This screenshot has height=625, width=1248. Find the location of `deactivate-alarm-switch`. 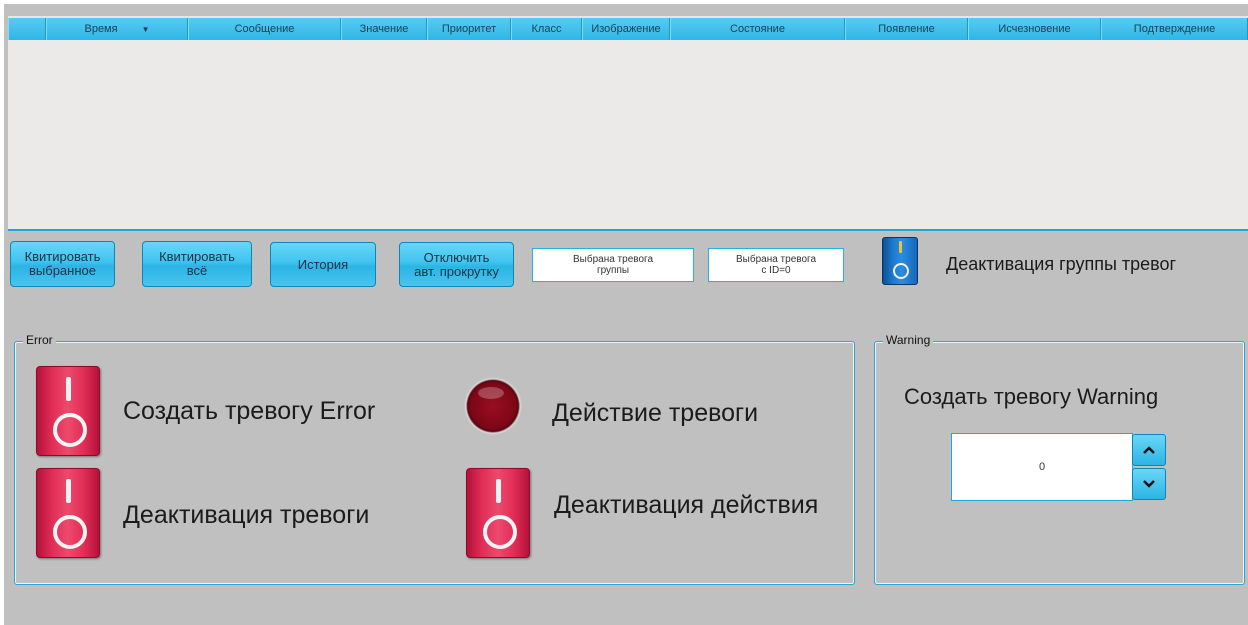

deactivate-alarm-switch is located at coordinates (68, 513).